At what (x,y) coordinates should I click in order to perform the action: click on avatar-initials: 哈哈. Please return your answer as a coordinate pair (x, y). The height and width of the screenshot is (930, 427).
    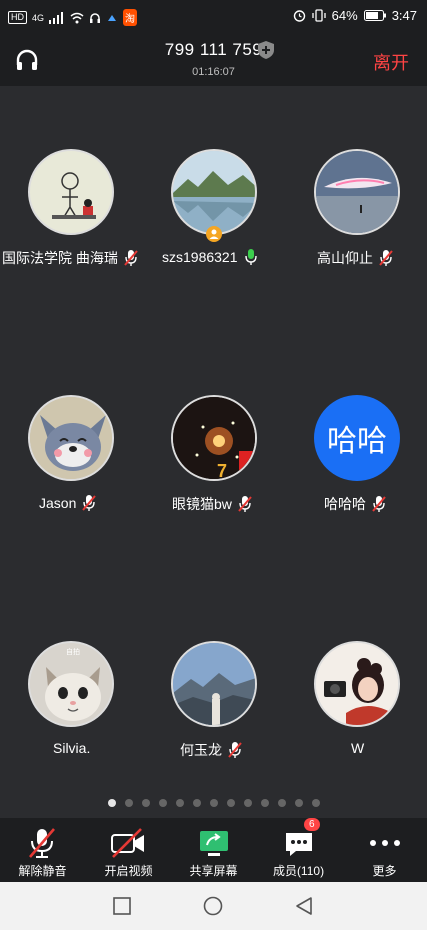
    Looking at the image, I should click on (357, 441).